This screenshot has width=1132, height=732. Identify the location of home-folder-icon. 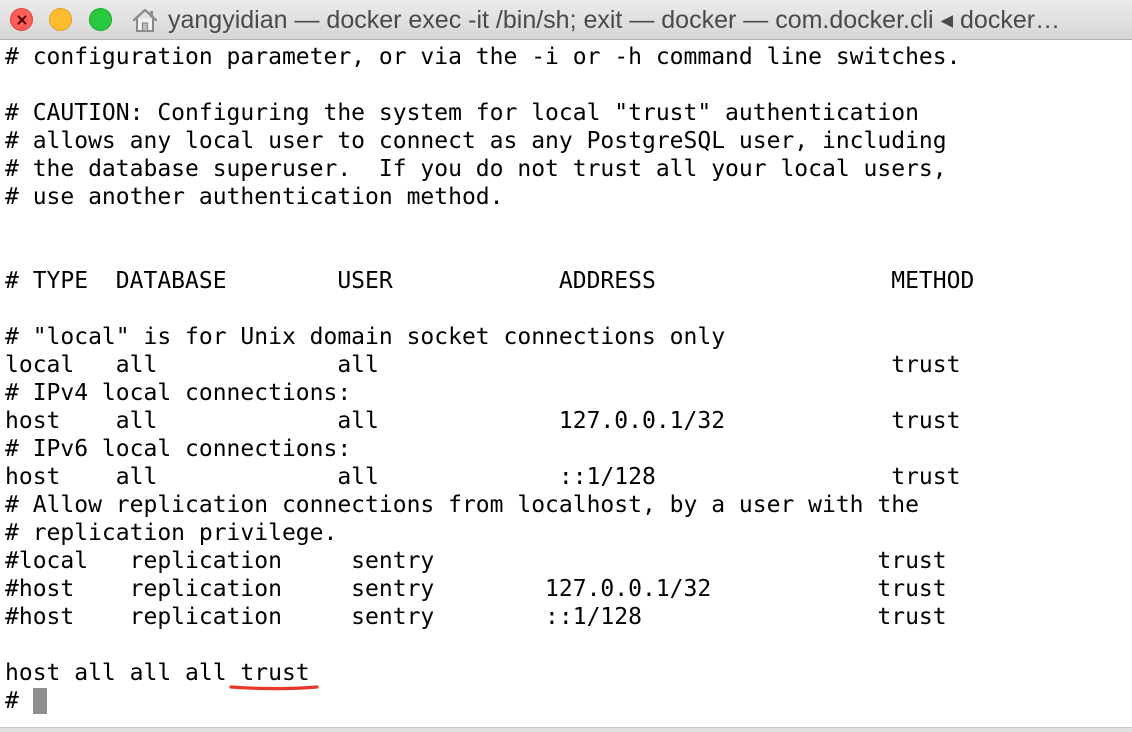
(145, 20).